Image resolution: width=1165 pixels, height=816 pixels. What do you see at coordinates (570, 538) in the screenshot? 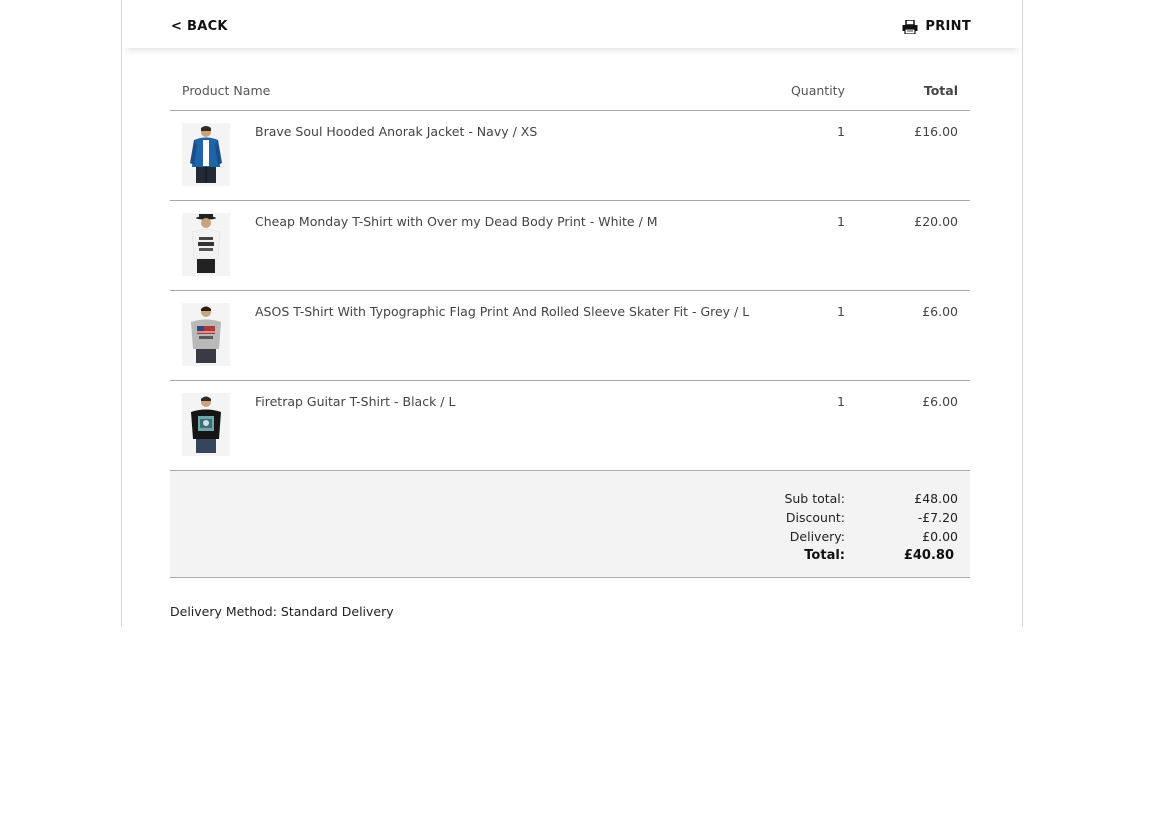
I see `delivery-line: Delivery: £0.00` at bounding box center [570, 538].